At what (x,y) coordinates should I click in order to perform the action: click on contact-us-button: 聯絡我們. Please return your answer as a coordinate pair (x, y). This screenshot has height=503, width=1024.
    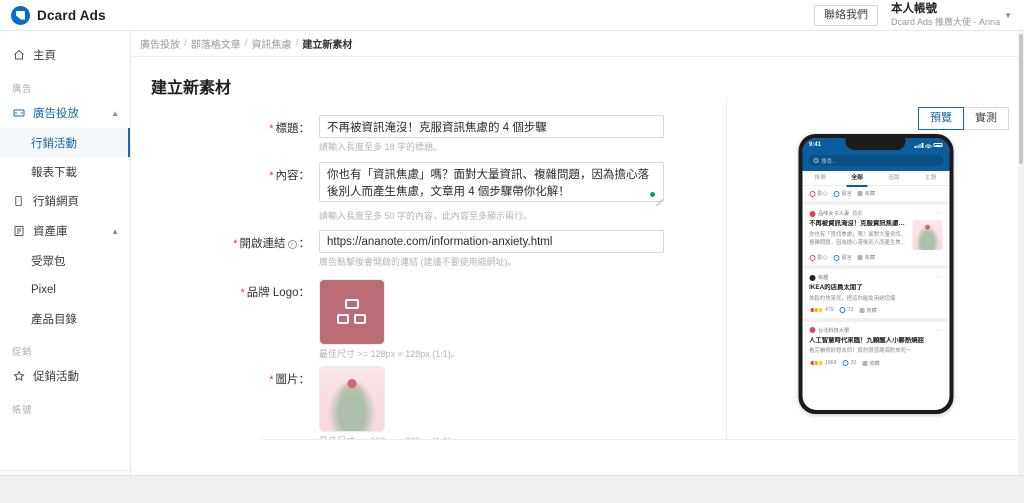
    Looking at the image, I should click on (846, 15).